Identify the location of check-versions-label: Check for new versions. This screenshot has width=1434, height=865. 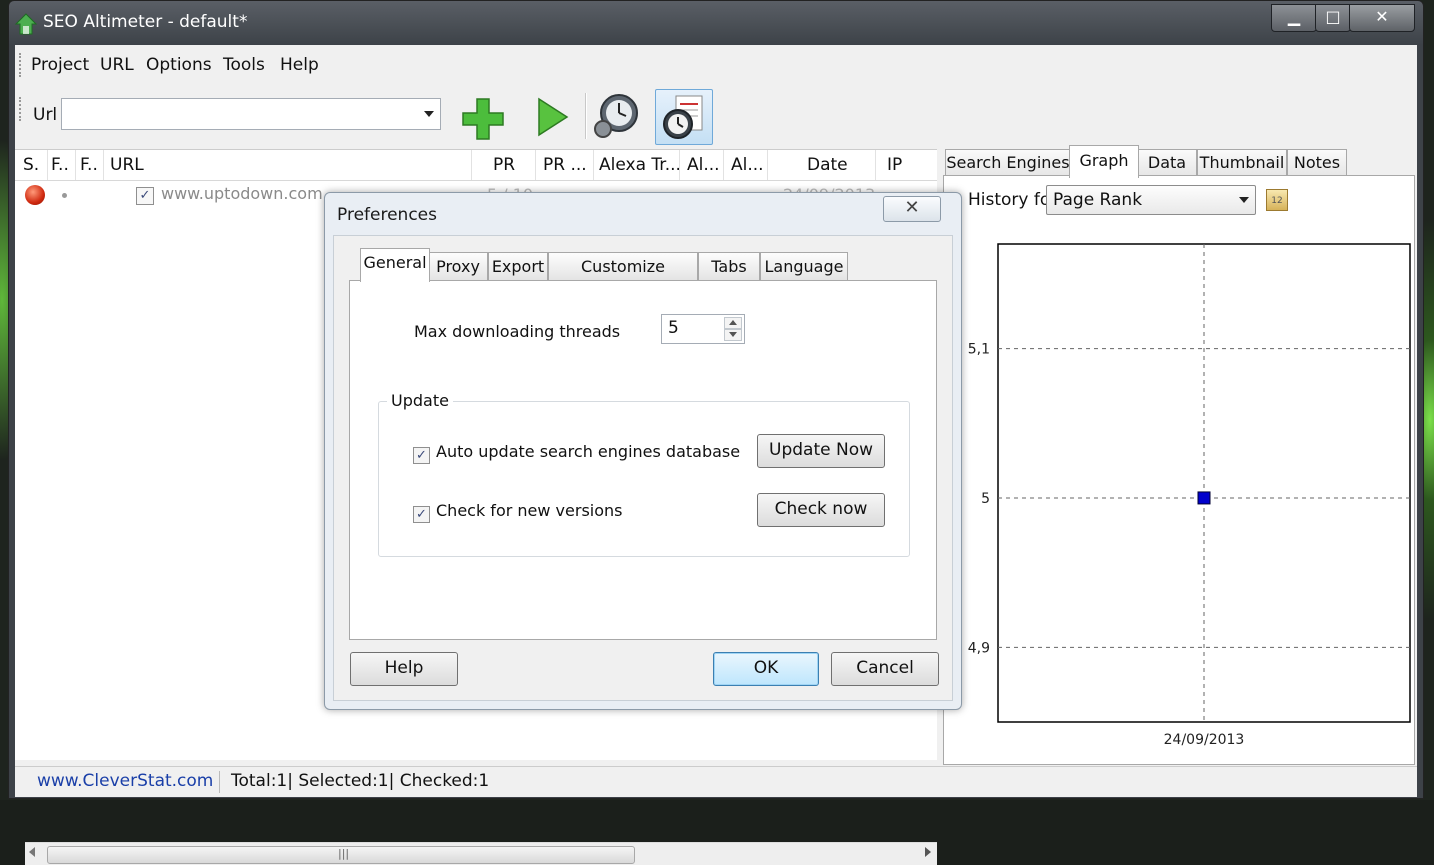
(529, 510).